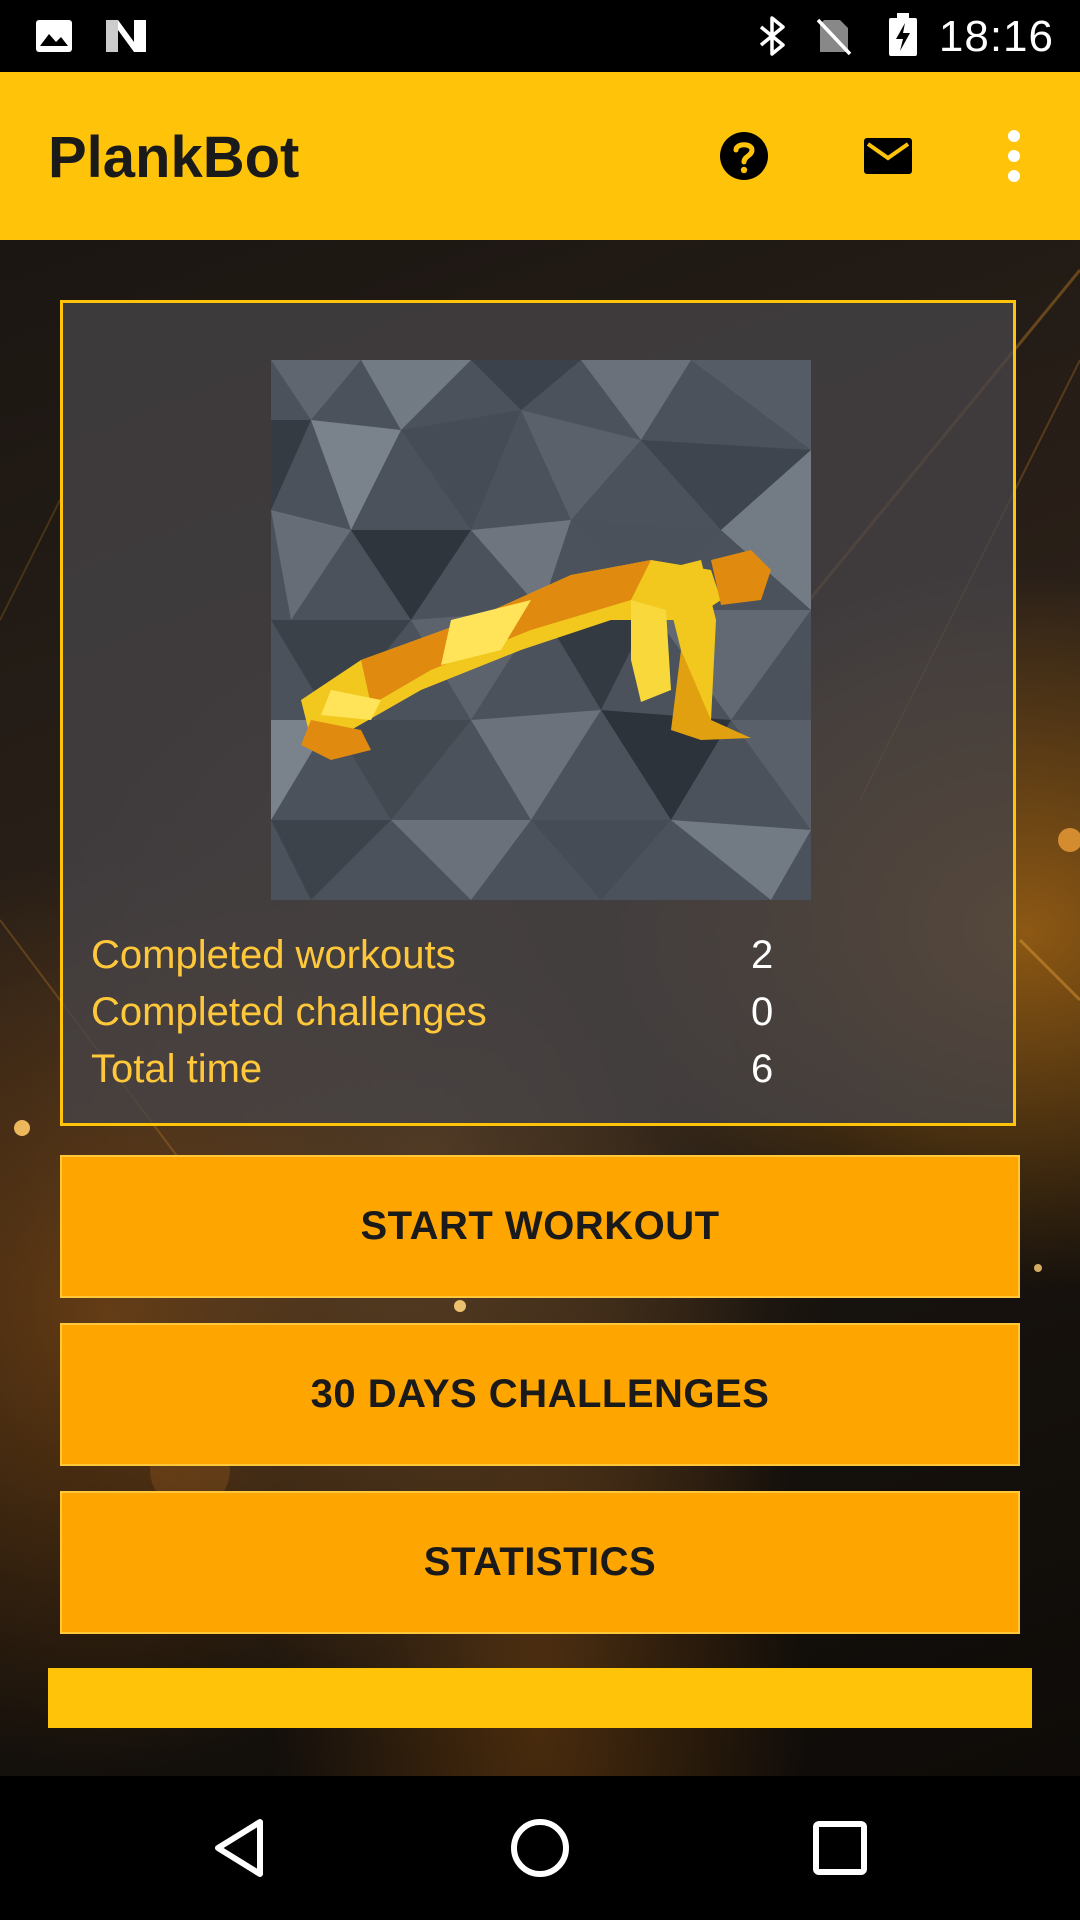 This screenshot has height=1920, width=1080. What do you see at coordinates (540, 1562) in the screenshot?
I see `statistics-button: STATISTICS` at bounding box center [540, 1562].